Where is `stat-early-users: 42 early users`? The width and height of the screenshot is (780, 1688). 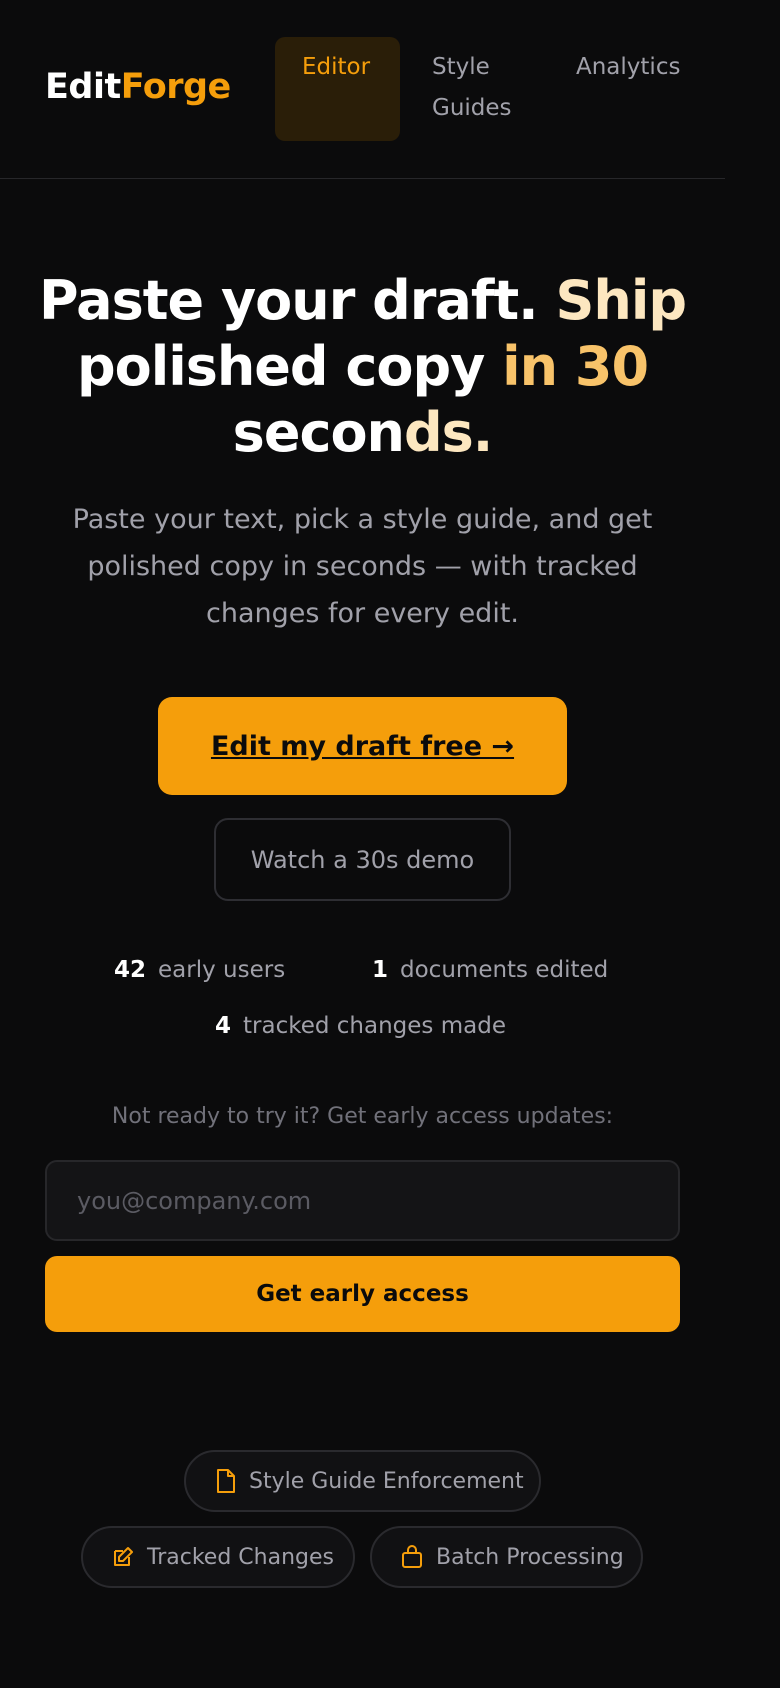 stat-early-users: 42 early users is located at coordinates (199, 970).